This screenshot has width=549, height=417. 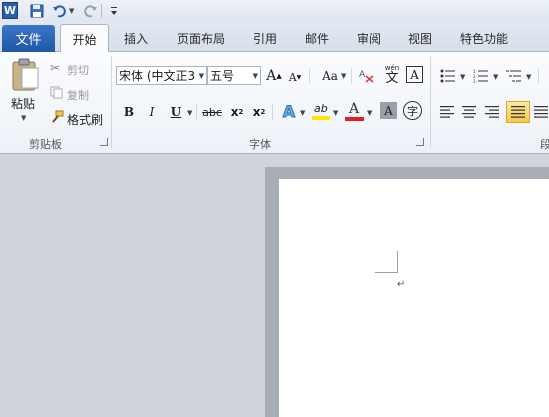 What do you see at coordinates (45, 144) in the screenshot?
I see `clipboard-group-label: 剪贴板` at bounding box center [45, 144].